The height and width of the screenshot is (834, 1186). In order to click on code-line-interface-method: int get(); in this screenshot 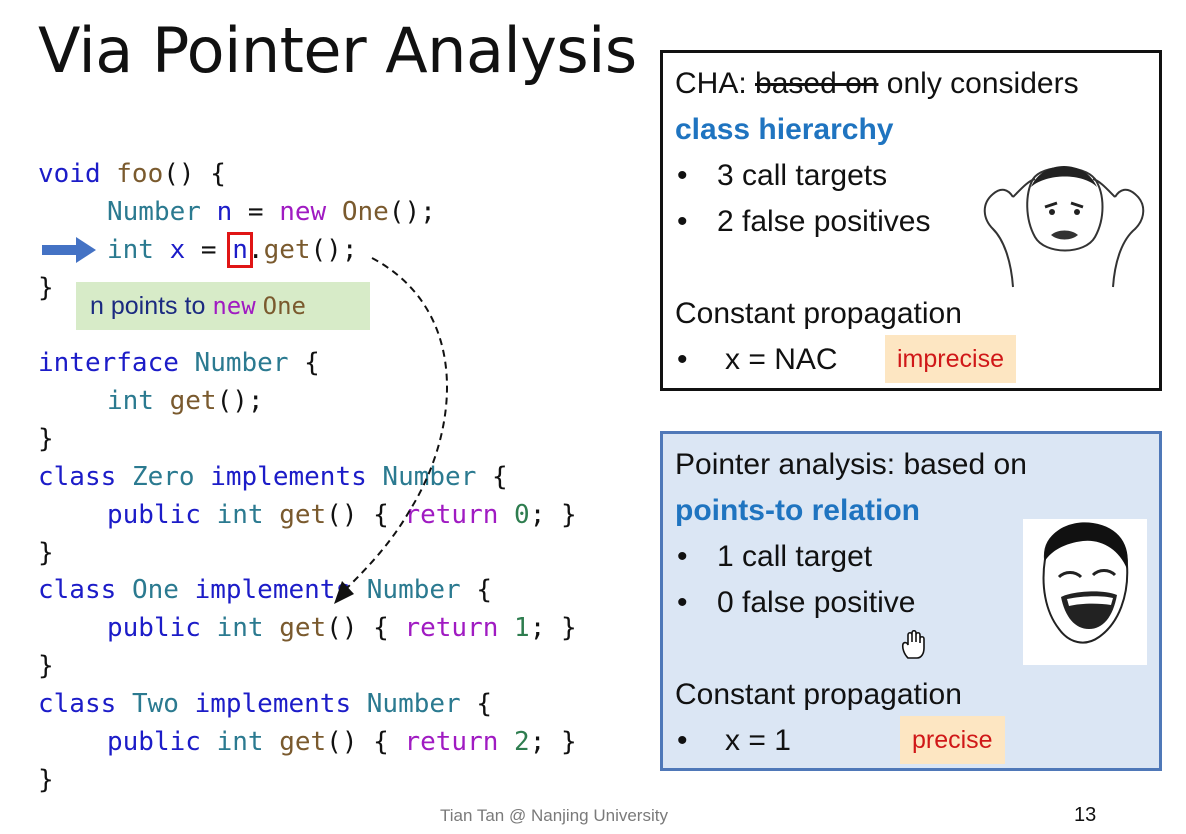, I will do `click(185, 401)`.